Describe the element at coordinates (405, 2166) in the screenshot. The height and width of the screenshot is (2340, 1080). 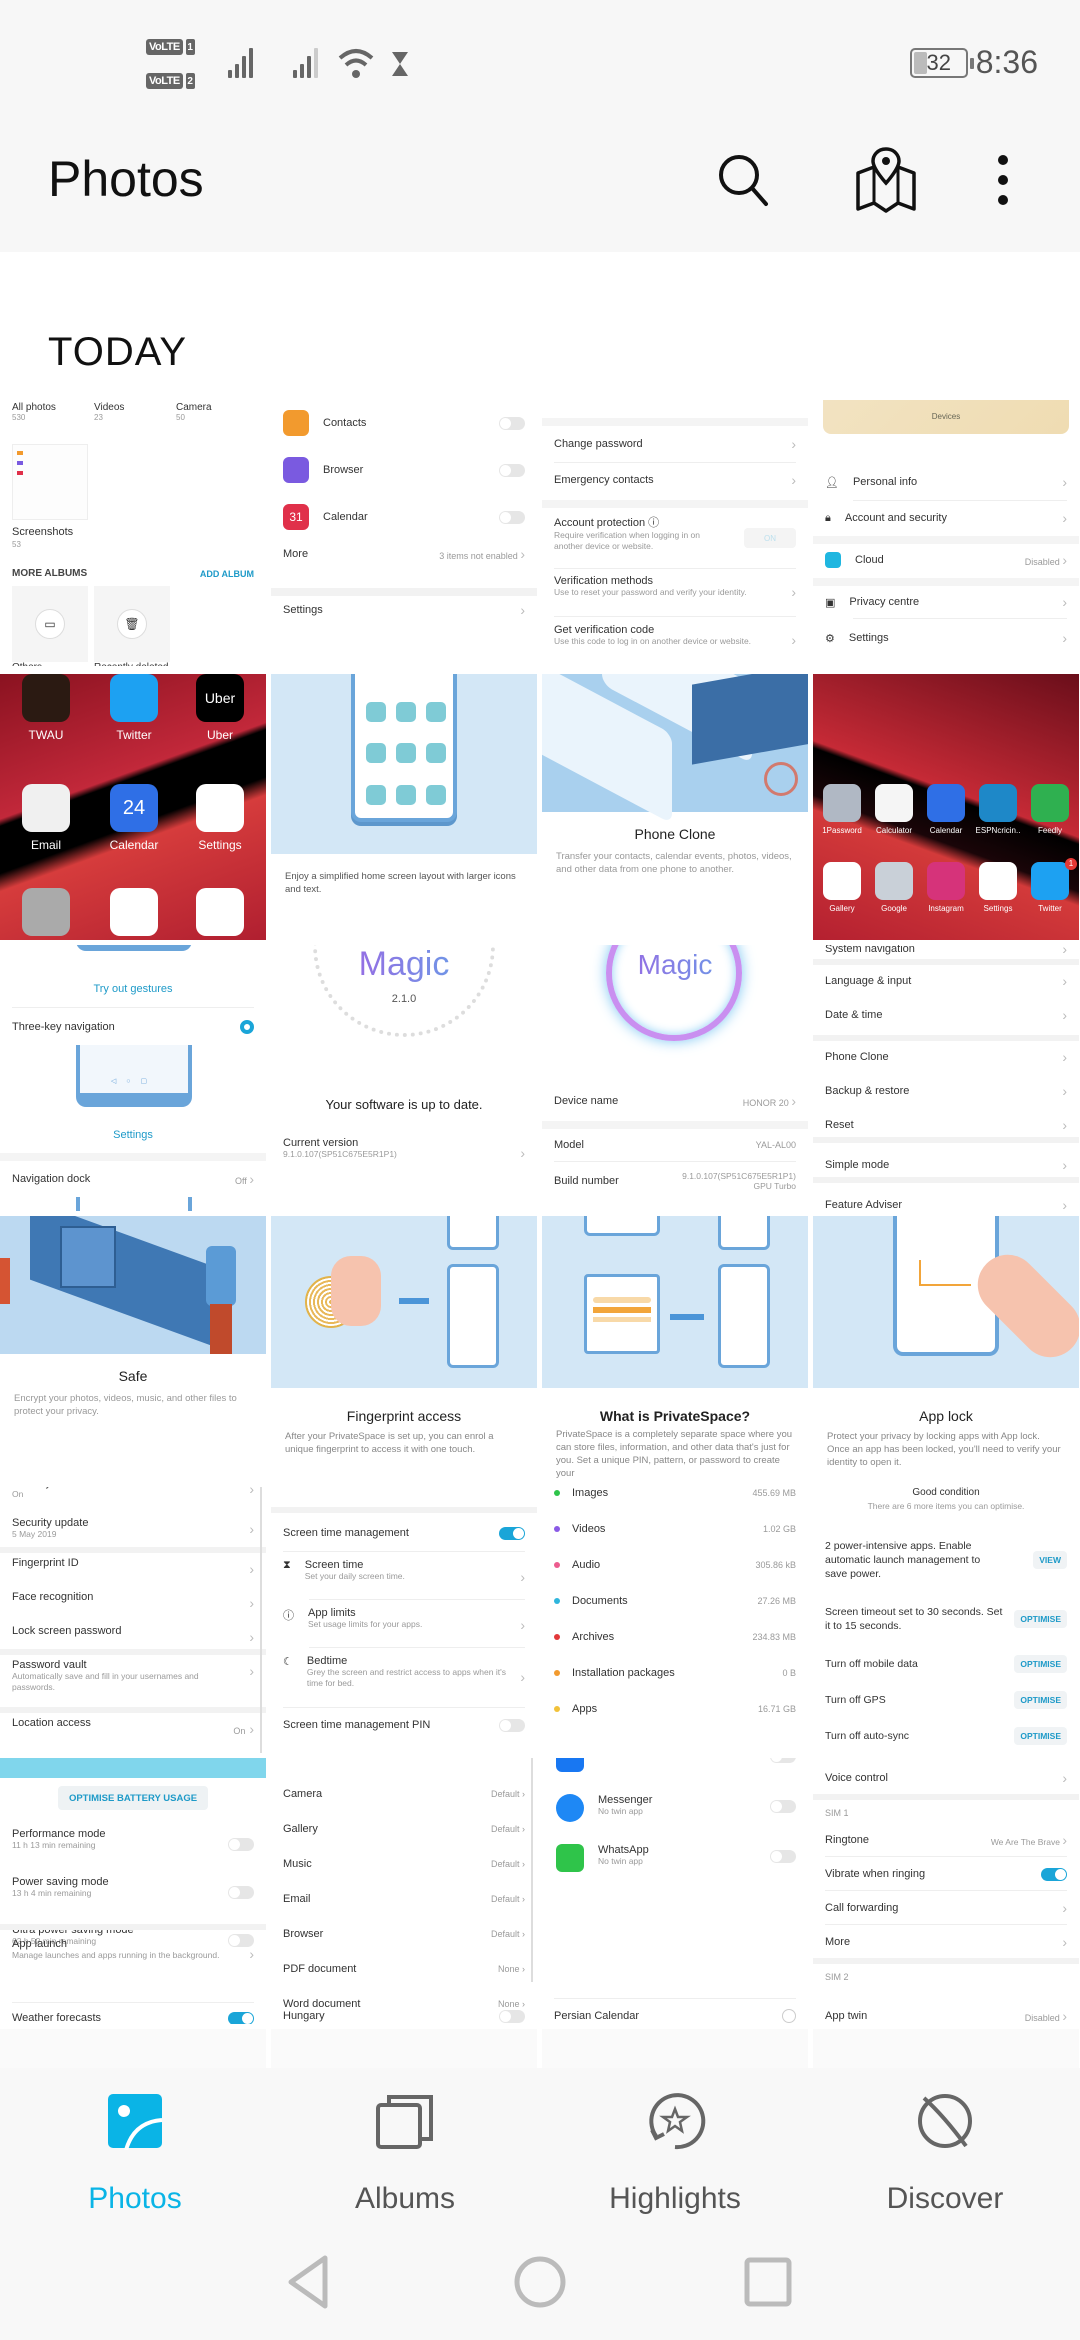
I see `tab-albums: Albums` at that location.